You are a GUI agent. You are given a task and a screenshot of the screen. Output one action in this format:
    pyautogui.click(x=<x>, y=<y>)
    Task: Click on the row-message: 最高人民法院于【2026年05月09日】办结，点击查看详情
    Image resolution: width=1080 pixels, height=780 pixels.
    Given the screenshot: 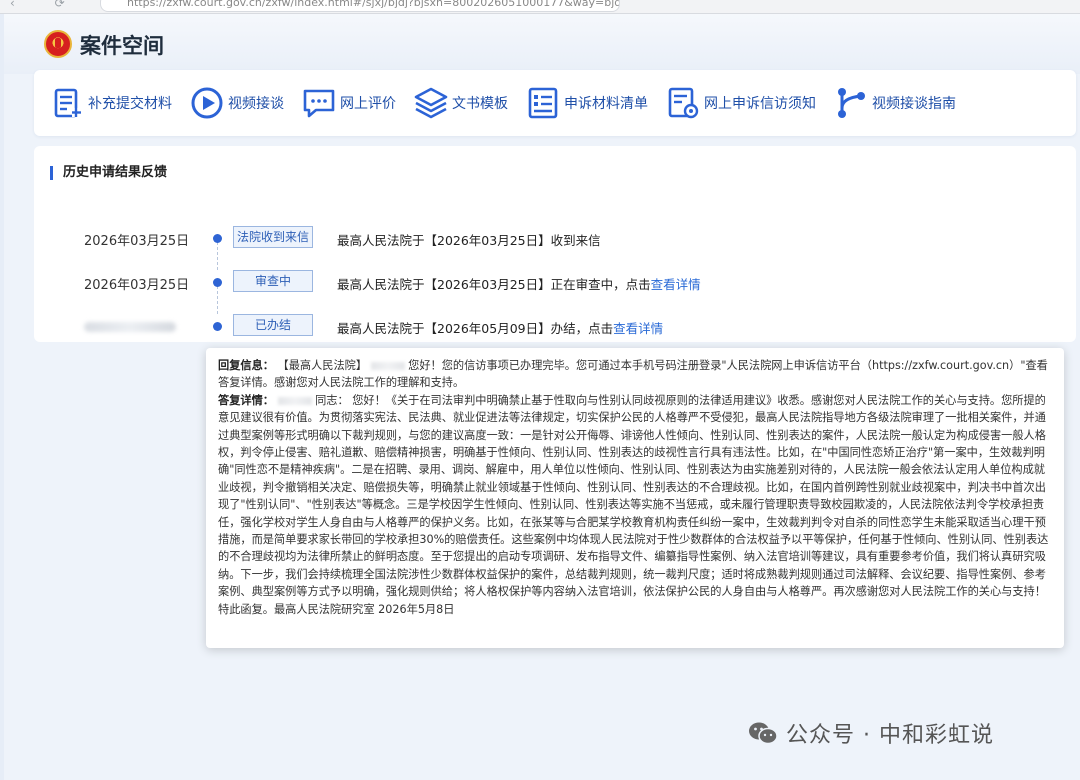 What is the action you would take?
    pyautogui.click(x=500, y=328)
    